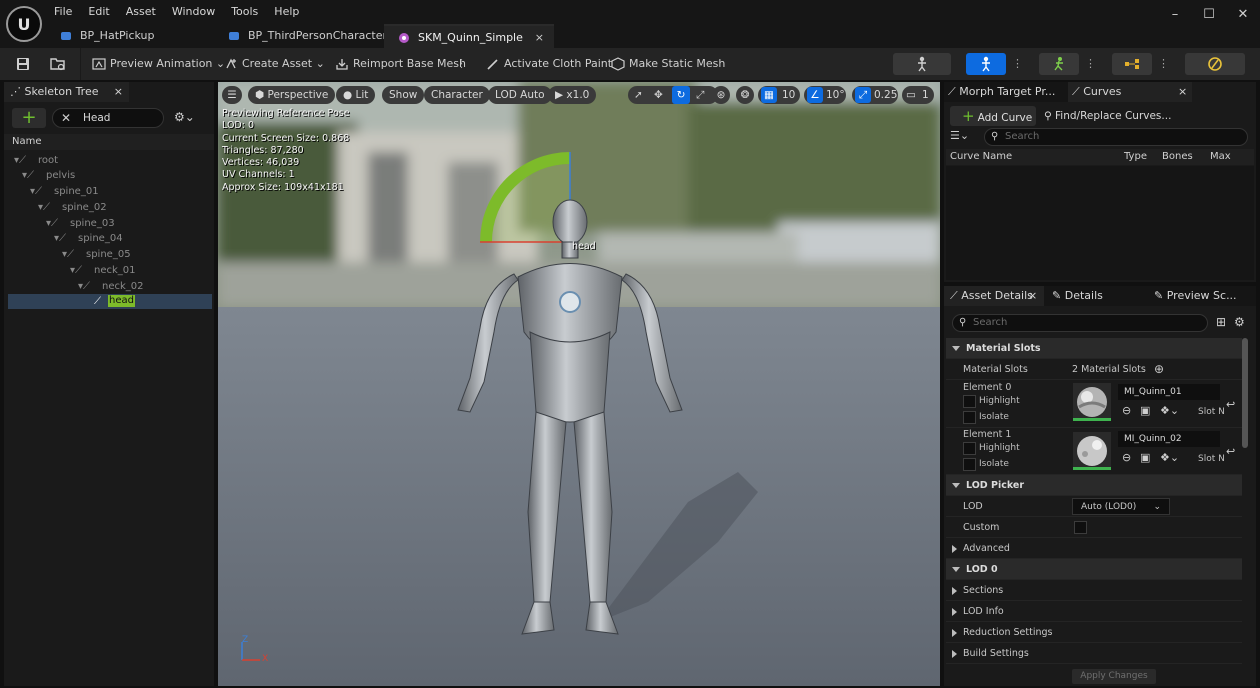  I want to click on type-column: Type, so click(1135, 157).